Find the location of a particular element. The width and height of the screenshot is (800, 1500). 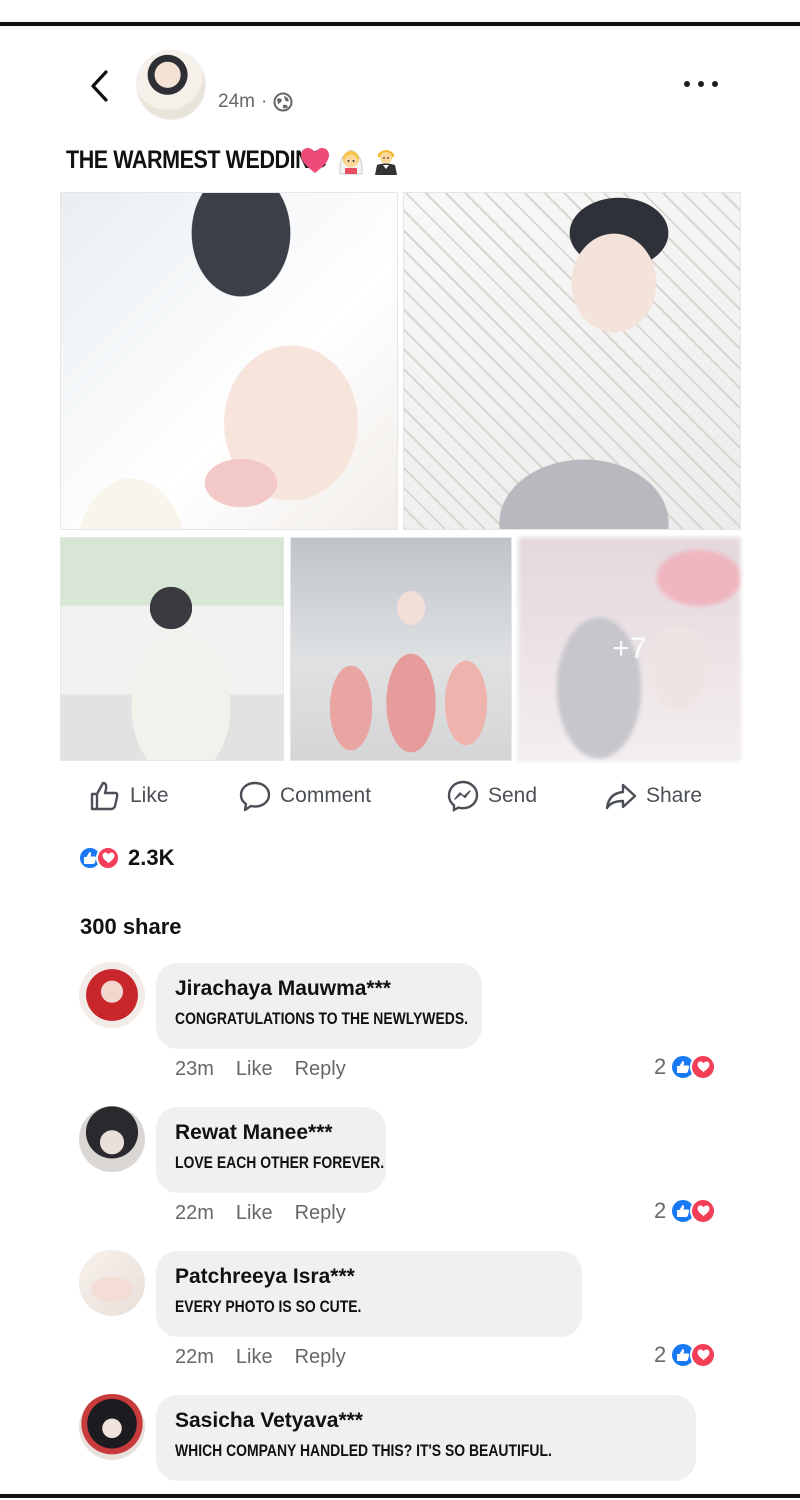

comment-button: Comment is located at coordinates (304, 796).